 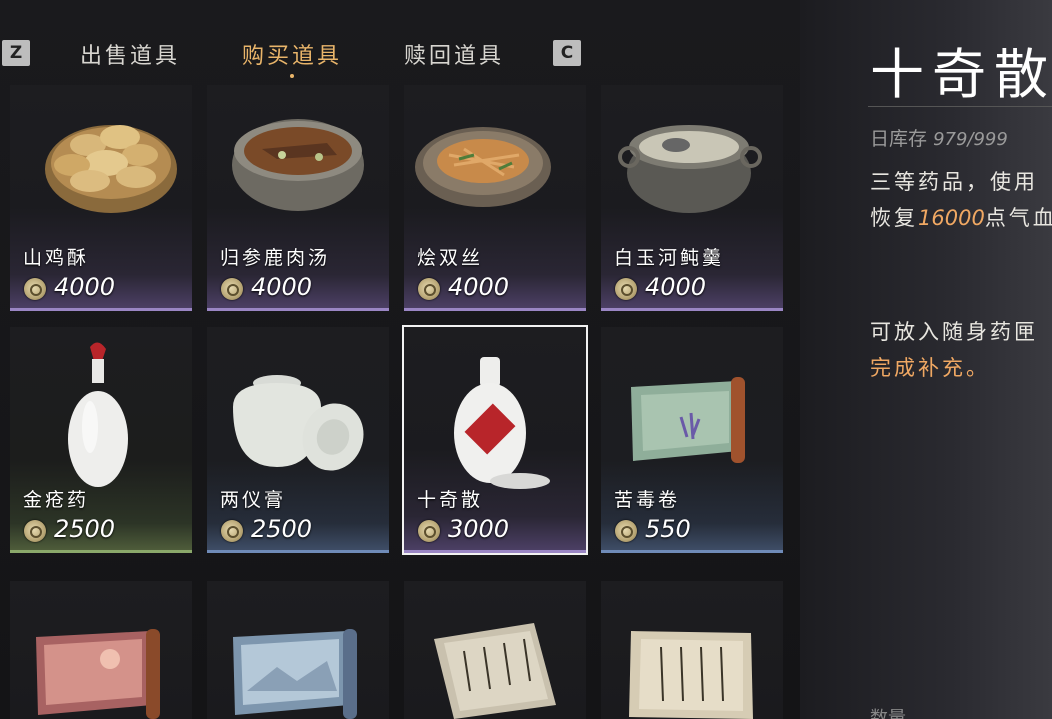 I want to click on item-price: 3000, so click(x=479, y=529).